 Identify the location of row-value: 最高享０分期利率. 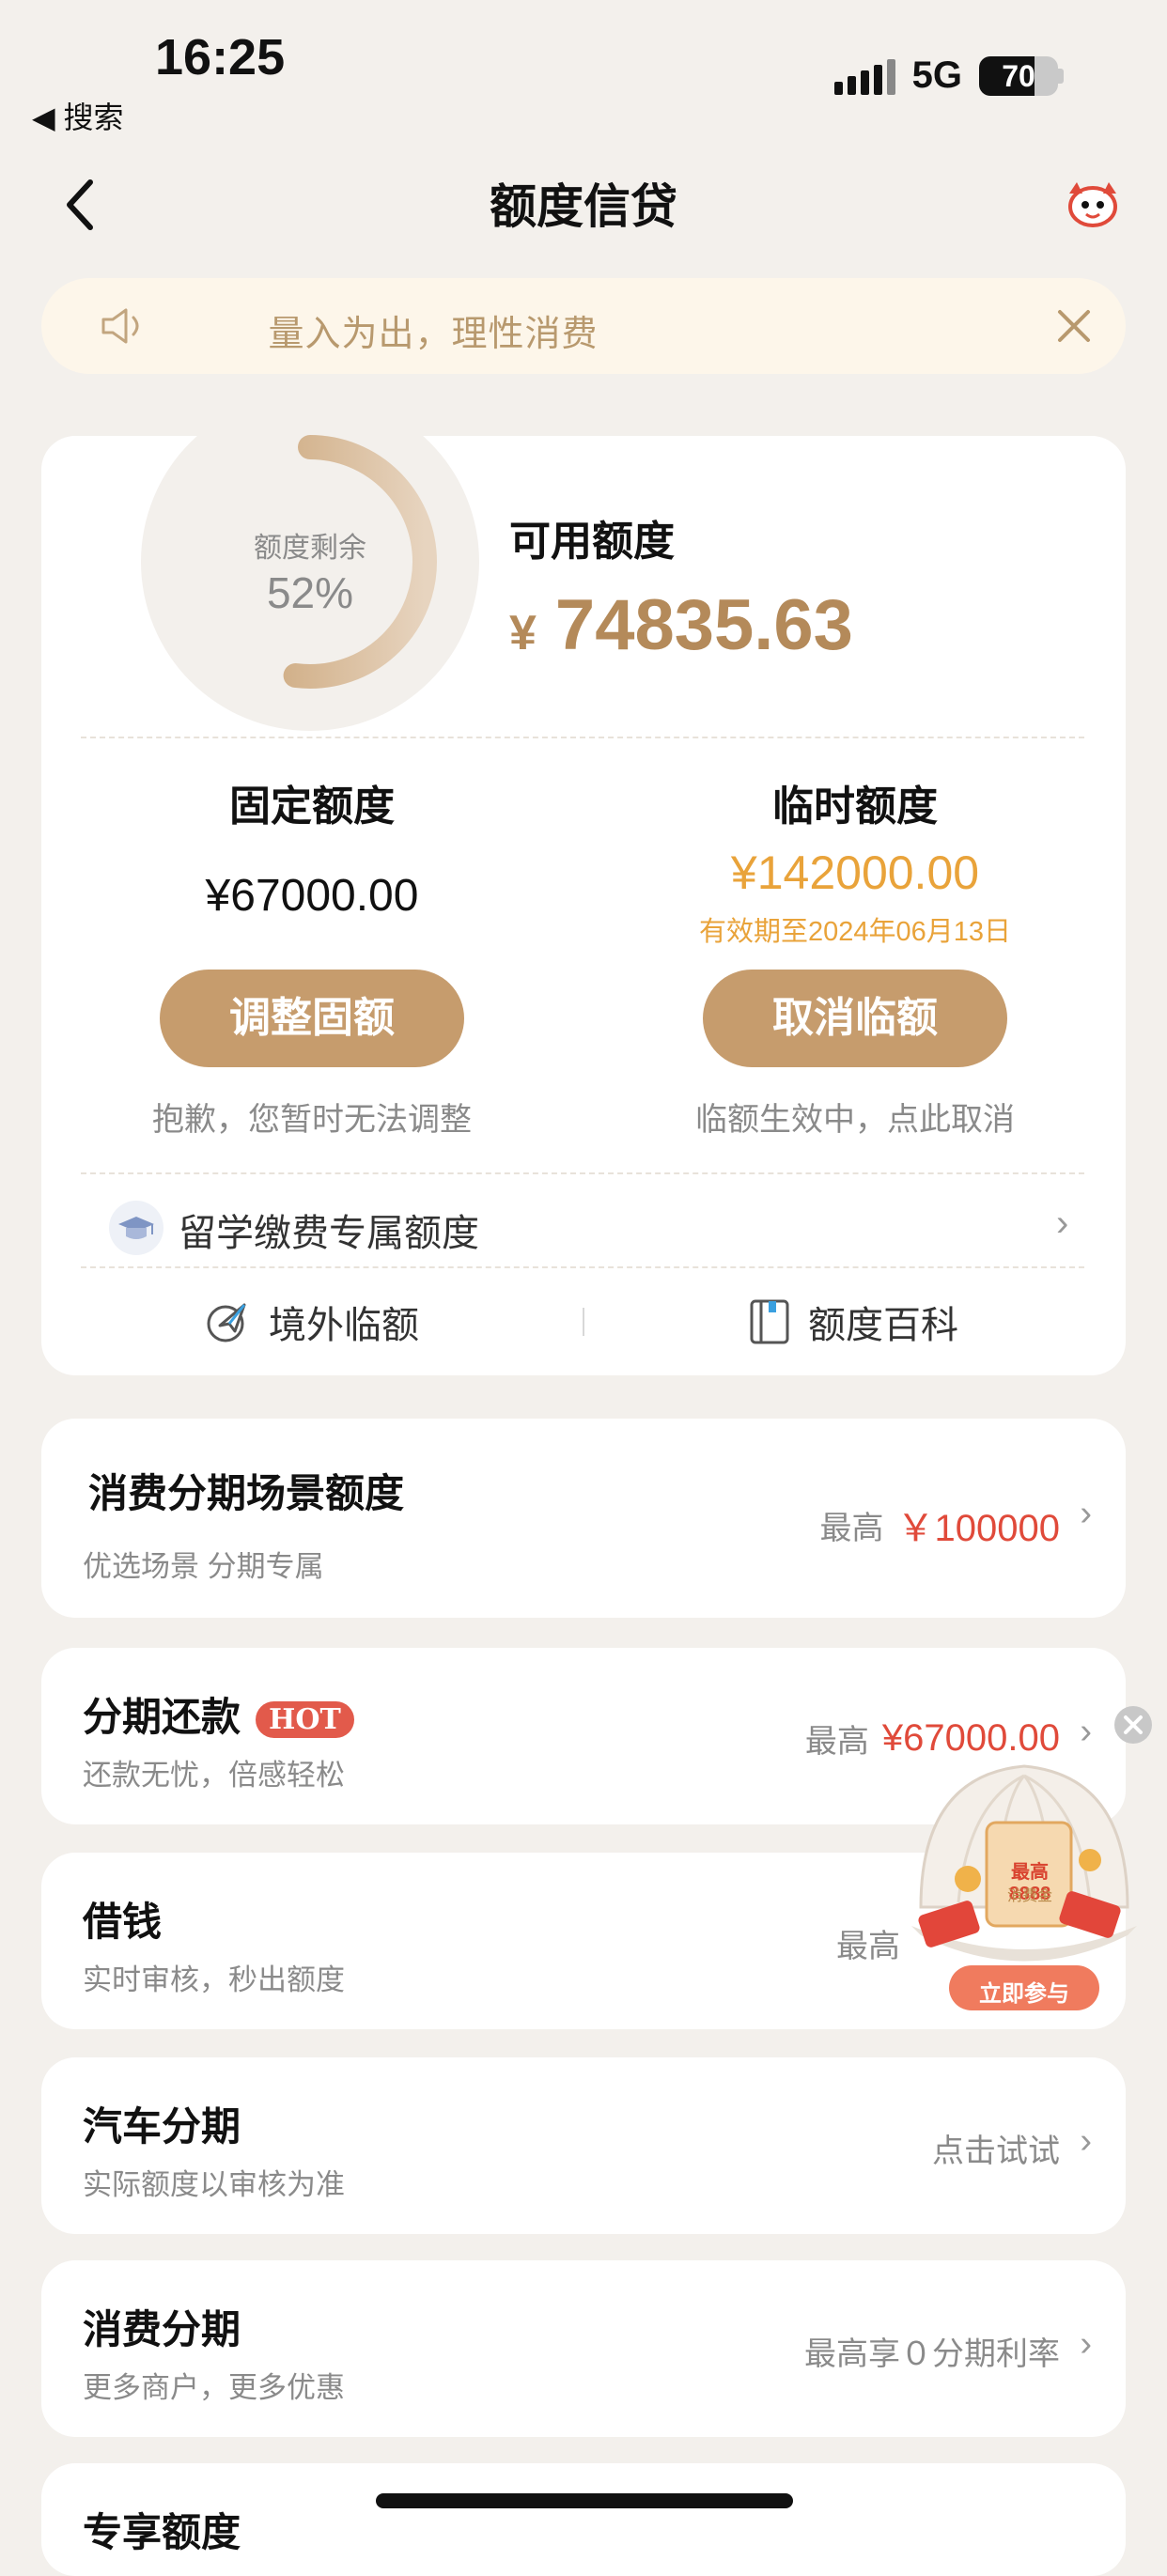
(932, 2351).